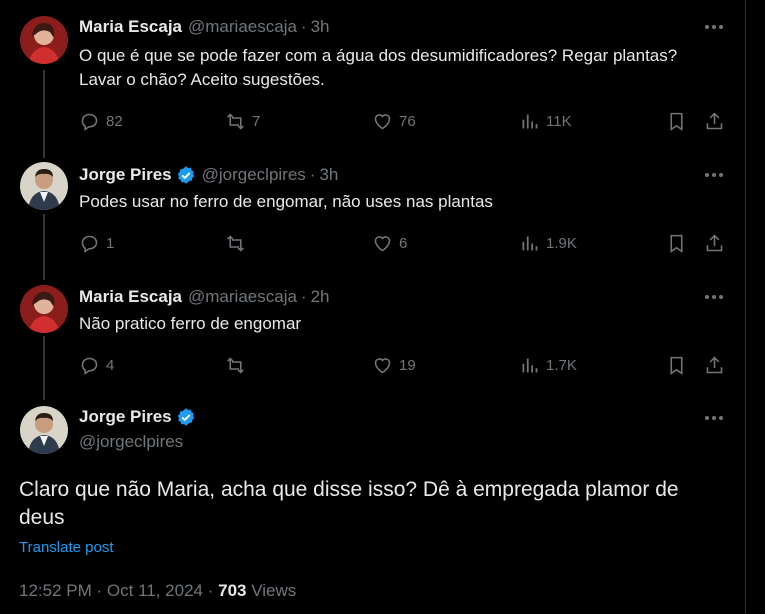  I want to click on like-count: 19, so click(407, 365).